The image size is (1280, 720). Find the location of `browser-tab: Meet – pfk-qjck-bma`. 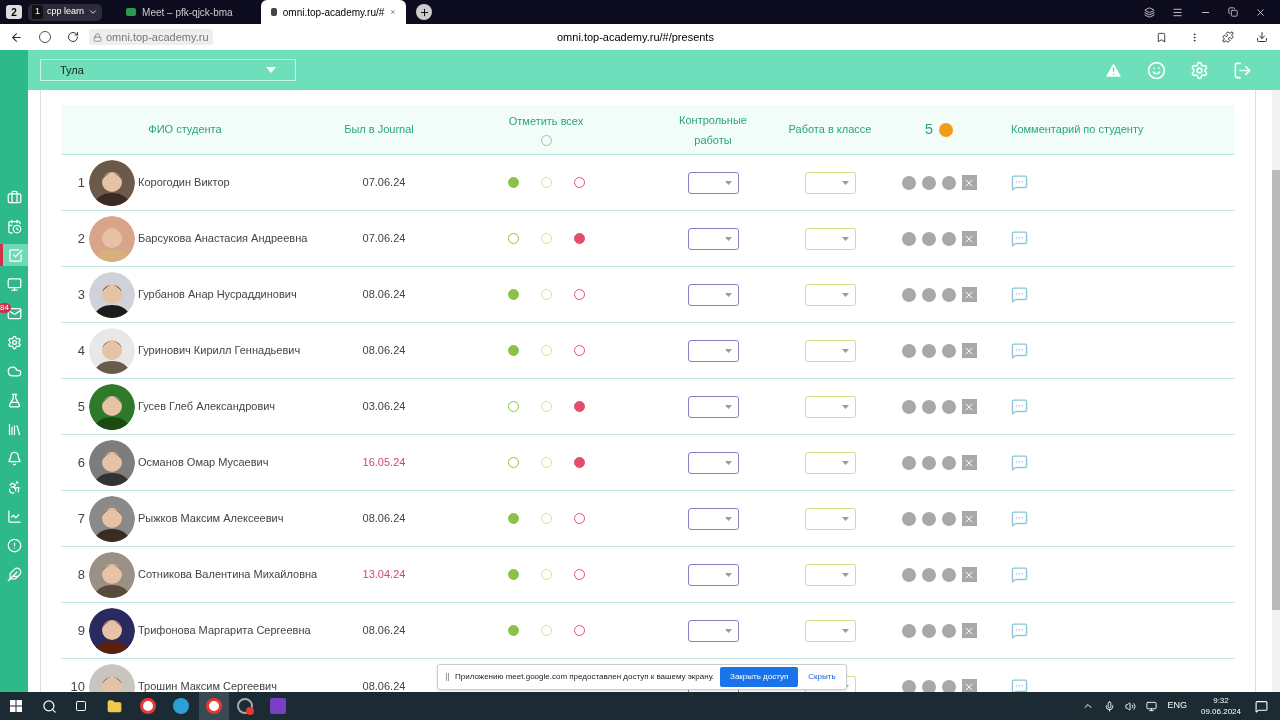

browser-tab: Meet – pfk-qjck-bma is located at coordinates (189, 12).